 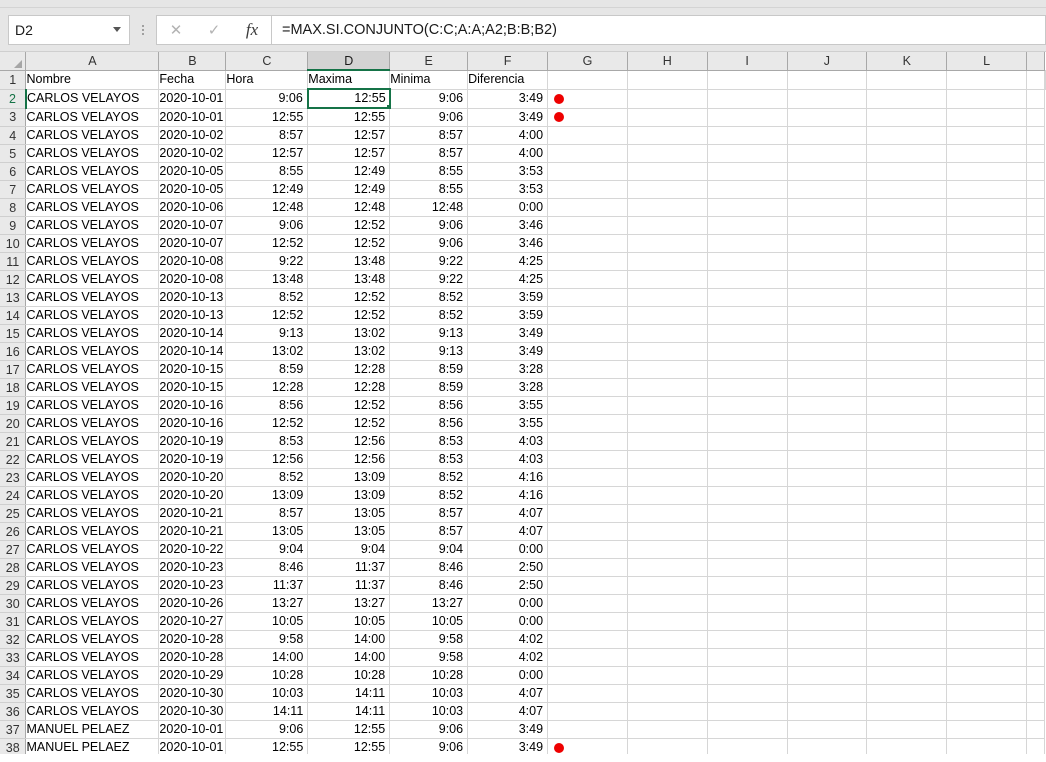 I want to click on cell-d29: 11:37, so click(x=349, y=585).